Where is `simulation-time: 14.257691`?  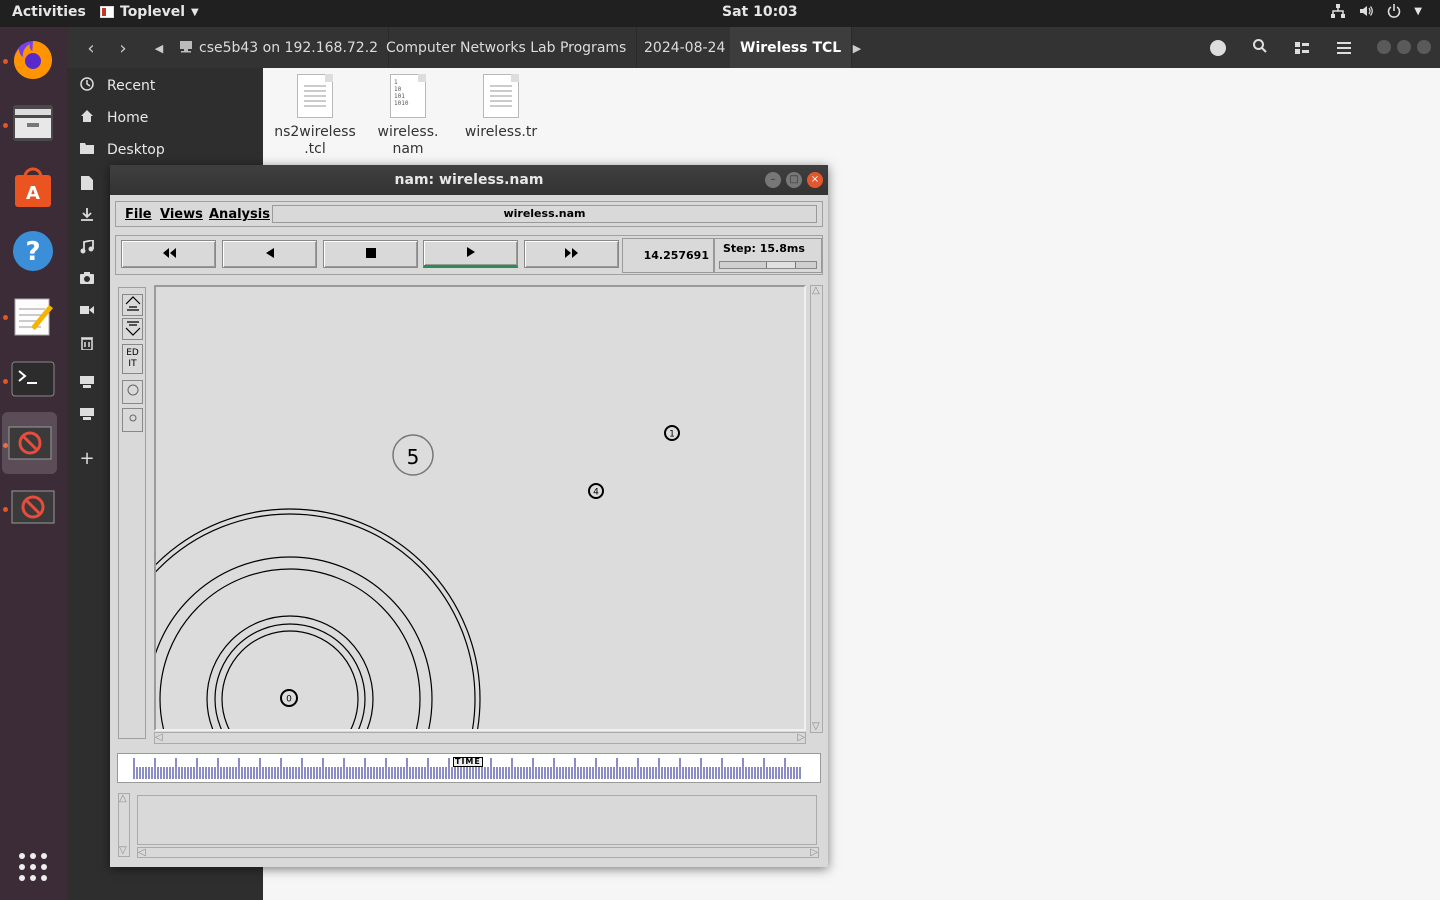 simulation-time: 14.257691 is located at coordinates (668, 255).